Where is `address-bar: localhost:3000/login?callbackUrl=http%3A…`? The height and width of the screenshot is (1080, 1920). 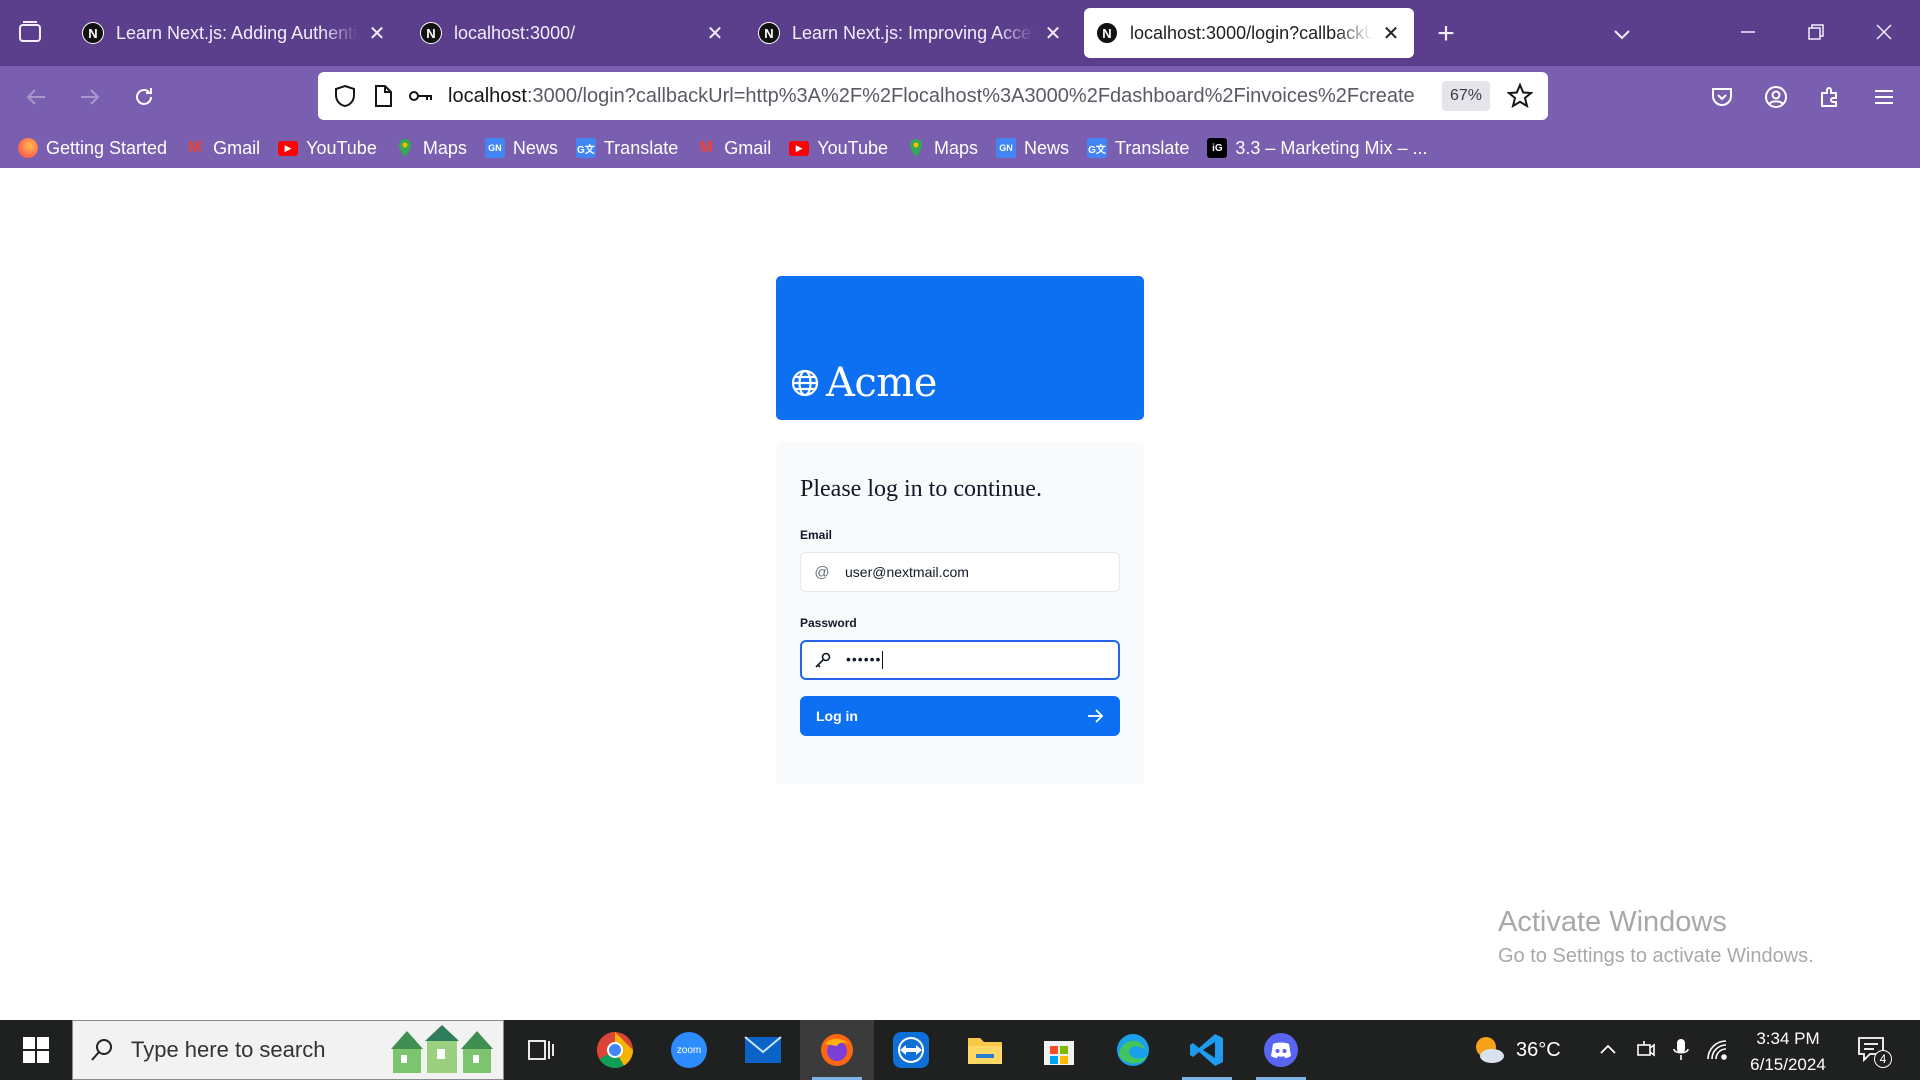
address-bar: localhost:3000/login?callbackUrl=http%3A… is located at coordinates (933, 96).